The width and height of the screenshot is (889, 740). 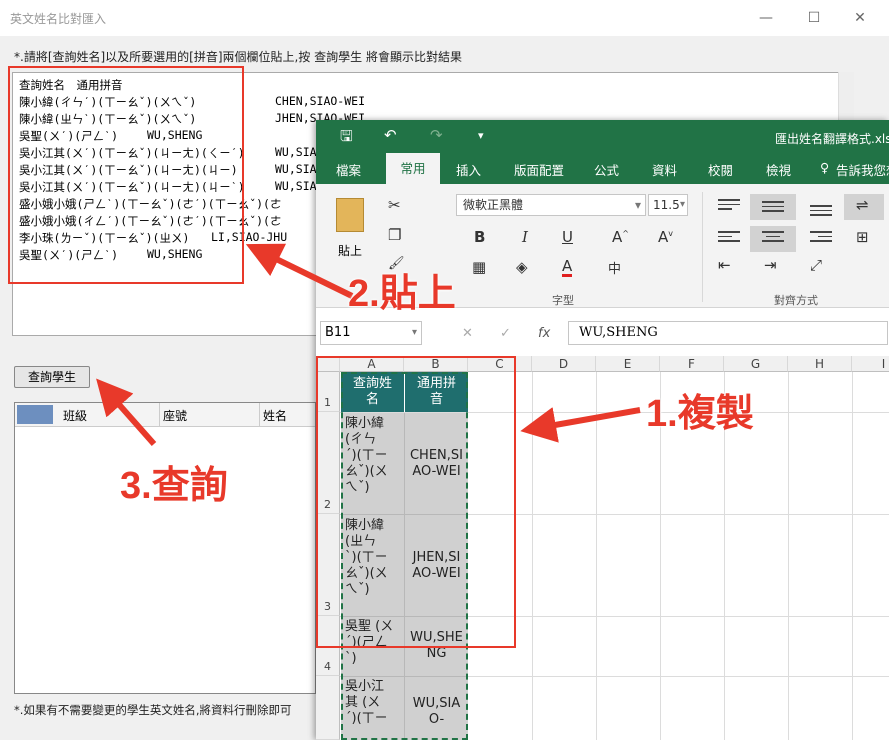 What do you see at coordinates (402, 294) in the screenshot?
I see `annotation-paste: 2.貼上` at bounding box center [402, 294].